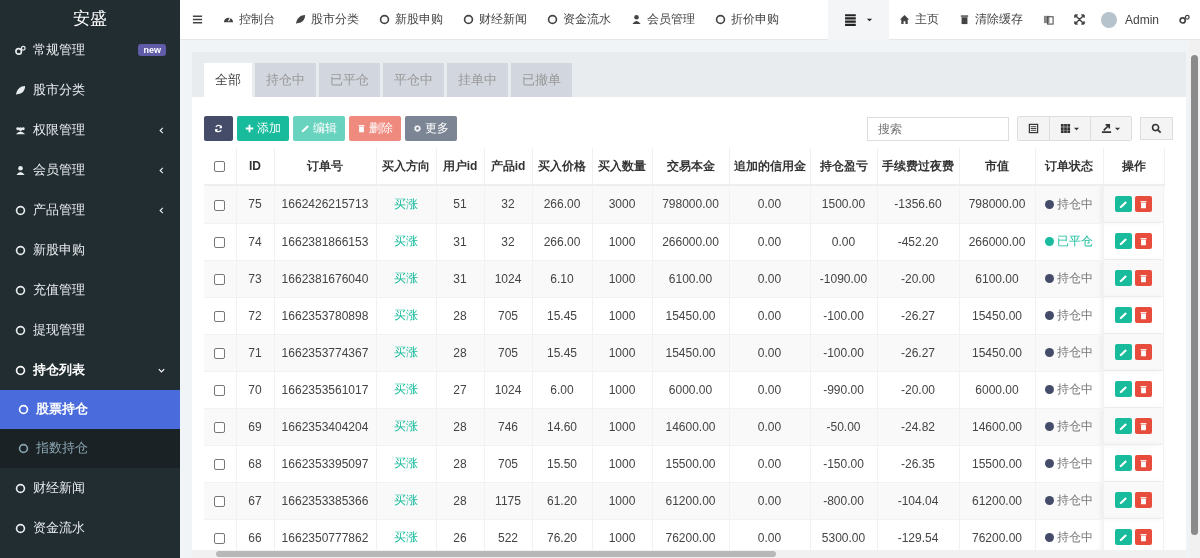 The height and width of the screenshot is (558, 1200). What do you see at coordinates (747, 20) in the screenshot?
I see `nav-link: 折价申购` at bounding box center [747, 20].